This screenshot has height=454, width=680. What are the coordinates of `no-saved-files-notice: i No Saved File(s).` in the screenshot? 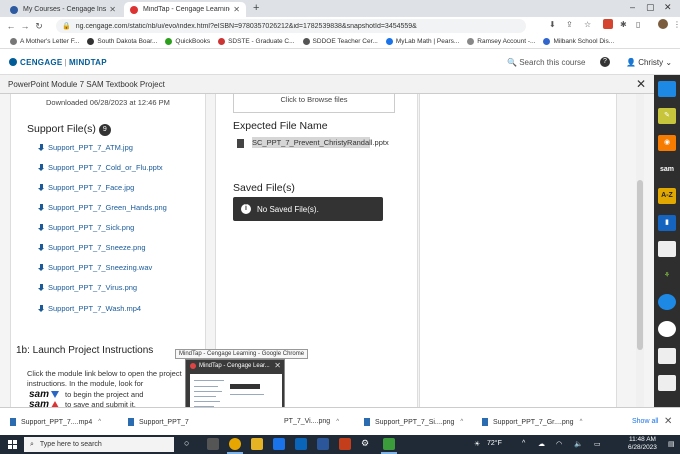 It's located at (308, 209).